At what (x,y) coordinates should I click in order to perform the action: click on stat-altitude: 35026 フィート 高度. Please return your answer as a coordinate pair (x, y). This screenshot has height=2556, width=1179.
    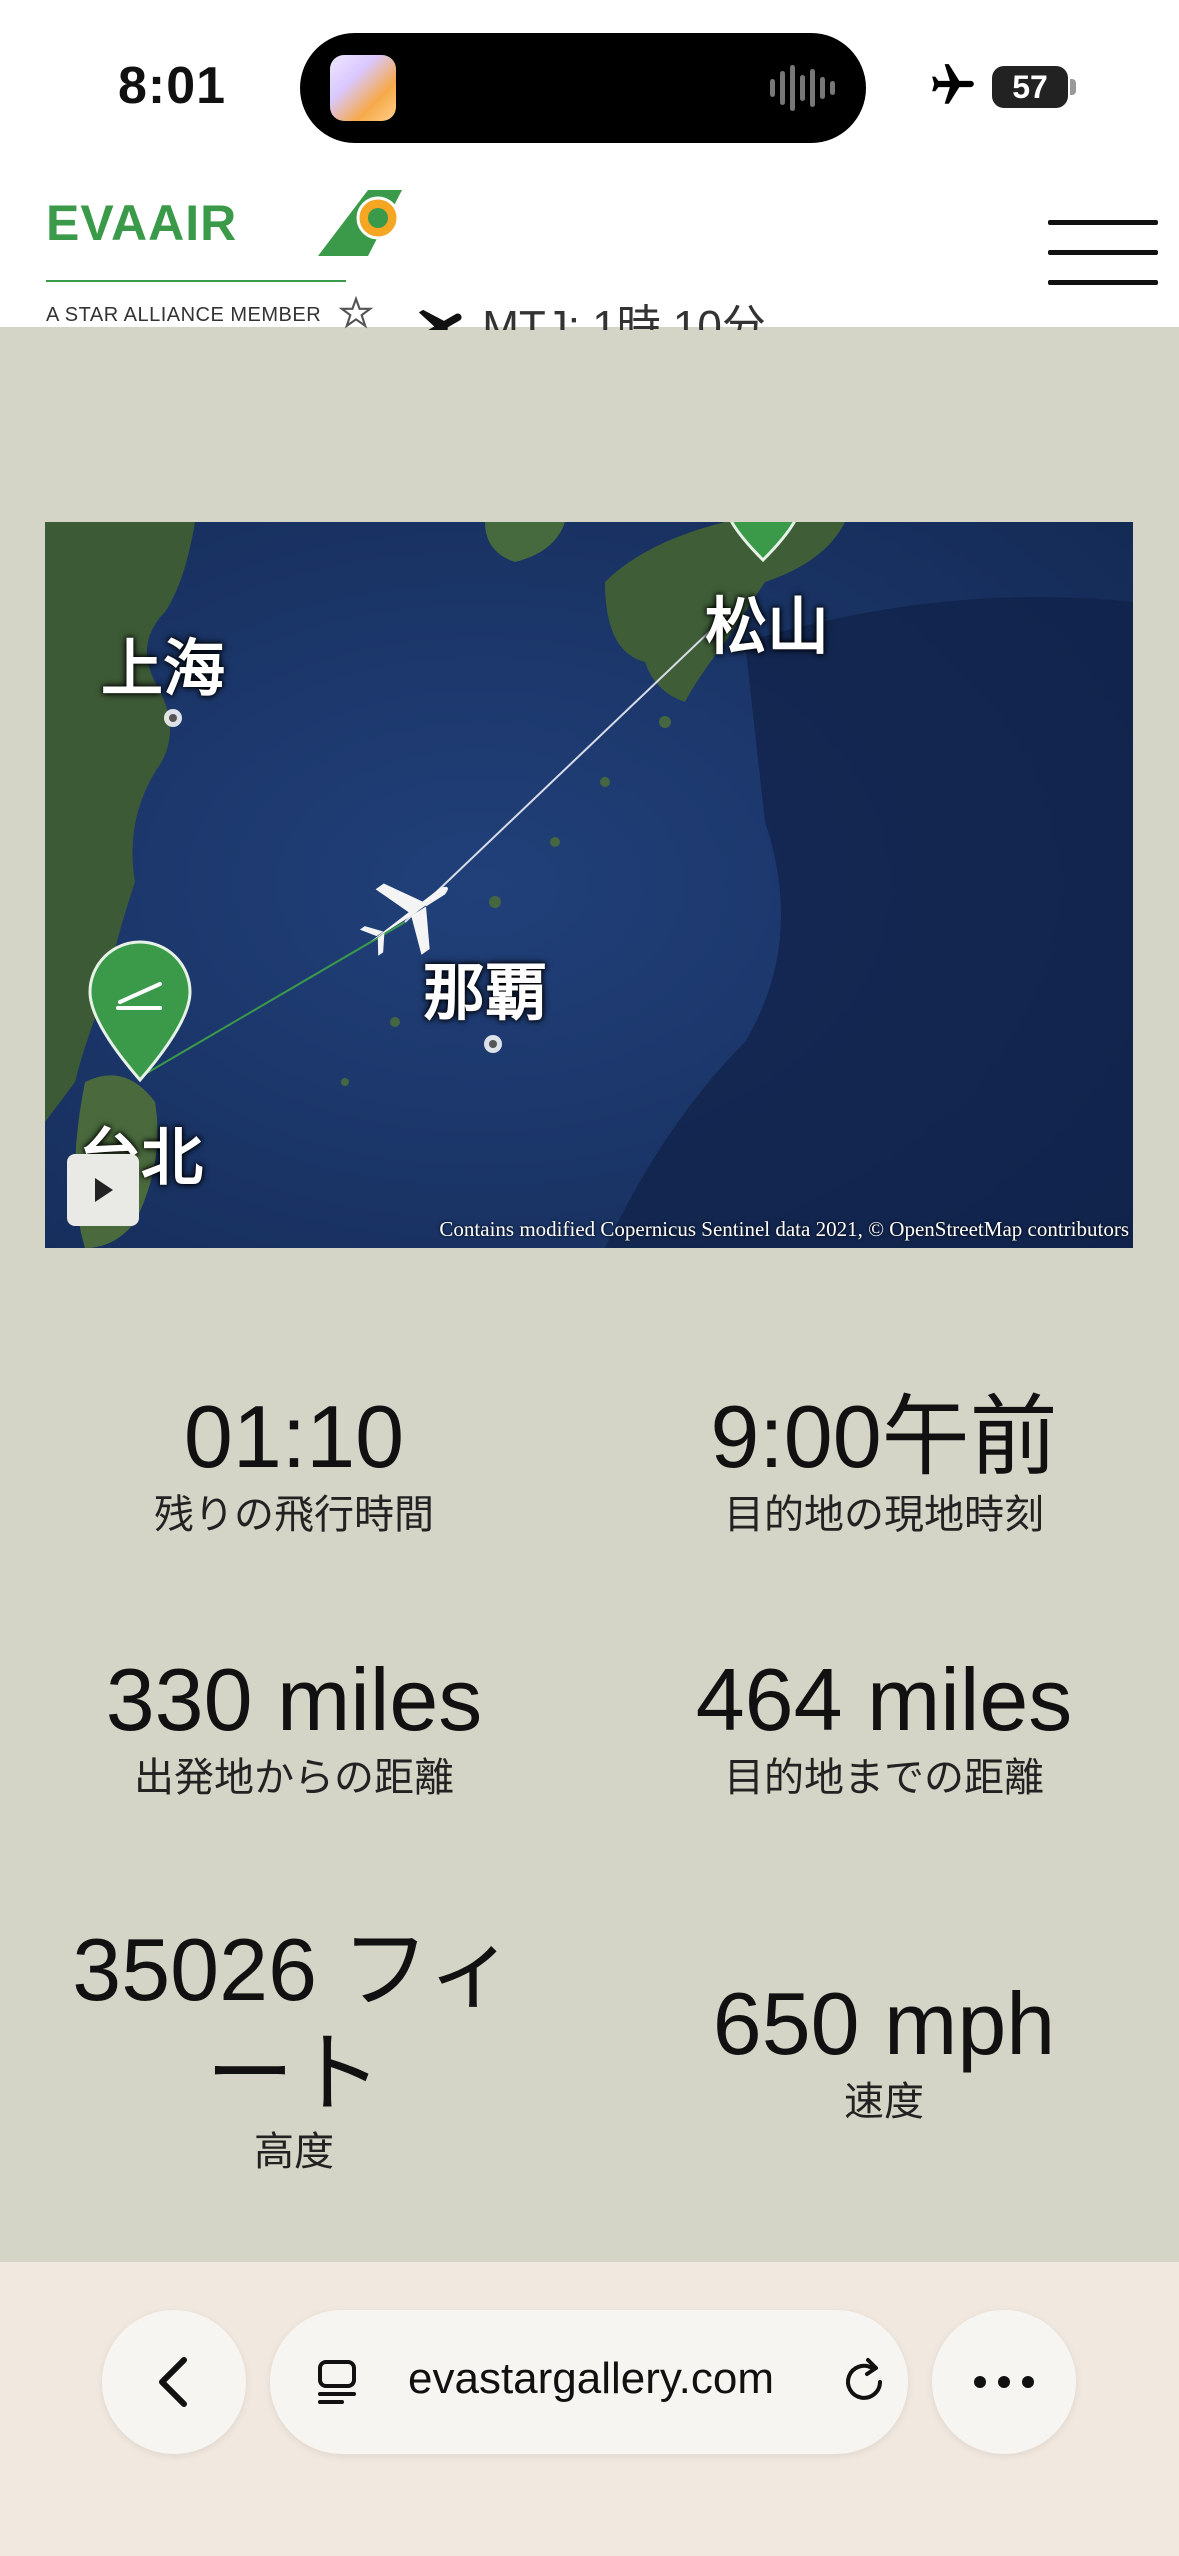
    Looking at the image, I should click on (294, 2048).